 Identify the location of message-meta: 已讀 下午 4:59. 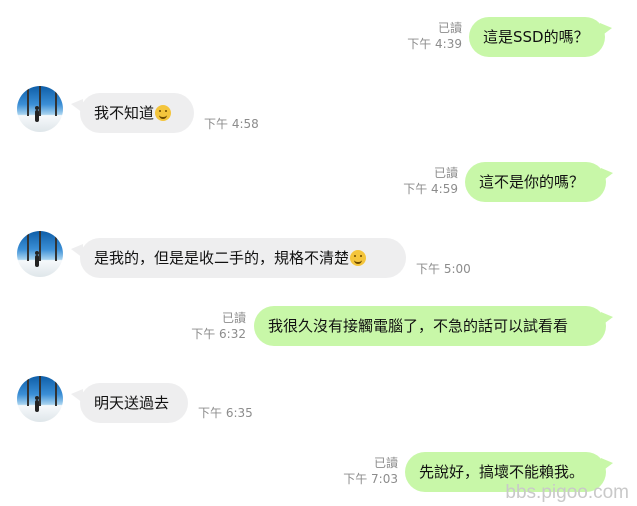
(417, 181).